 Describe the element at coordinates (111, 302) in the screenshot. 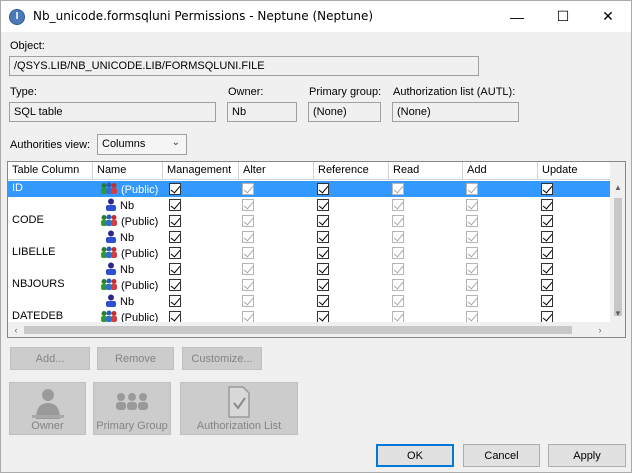

I see `user-icon` at that location.